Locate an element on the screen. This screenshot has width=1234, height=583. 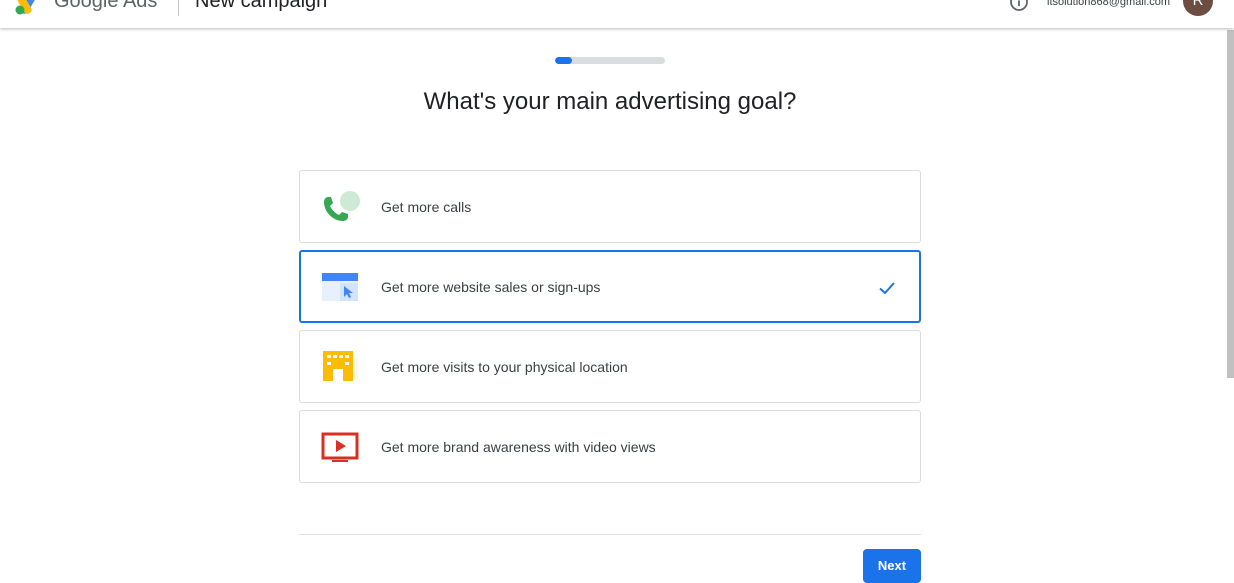
brand-divider is located at coordinates (178, 8).